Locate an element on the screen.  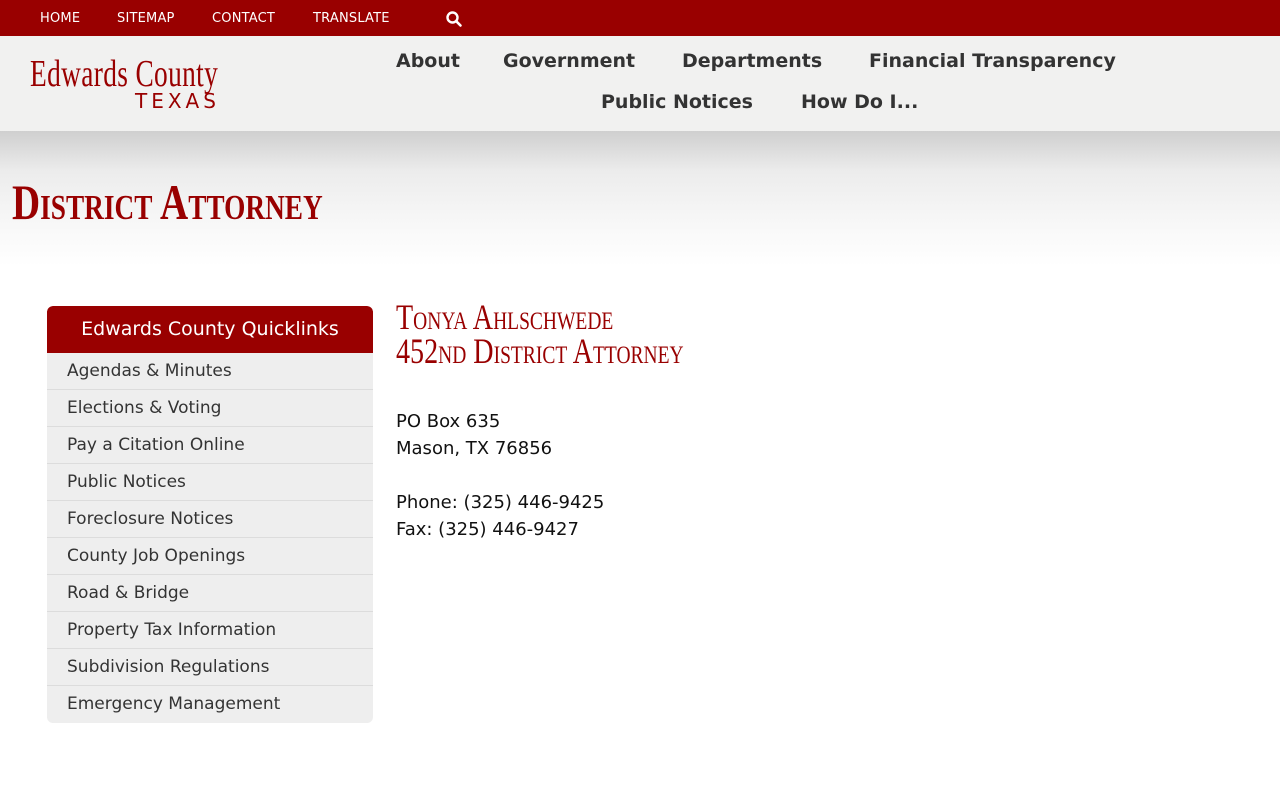
nav-about: About is located at coordinates (428, 61).